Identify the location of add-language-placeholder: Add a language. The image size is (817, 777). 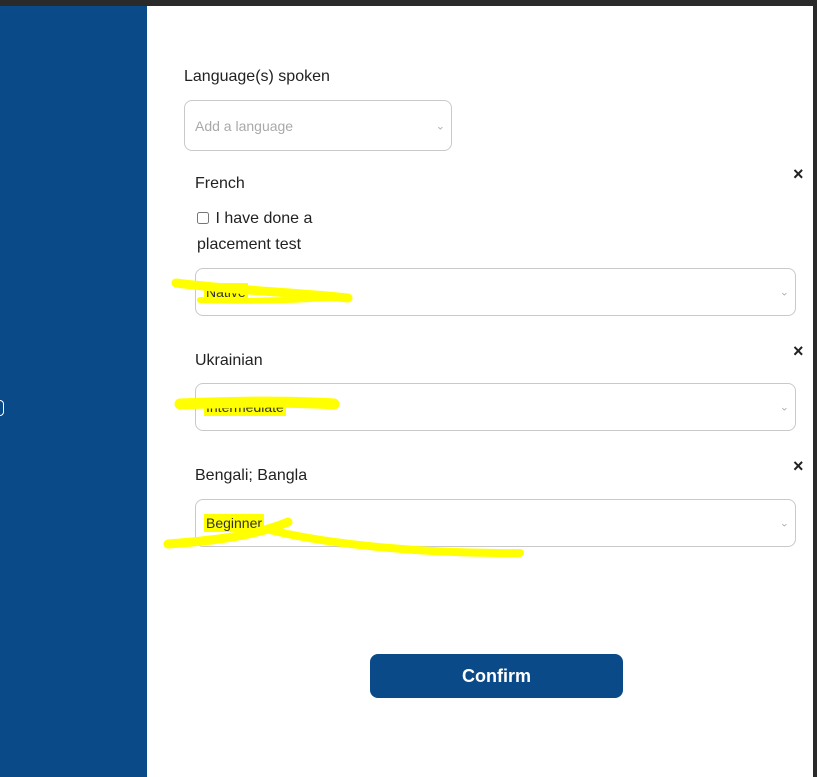
(244, 125).